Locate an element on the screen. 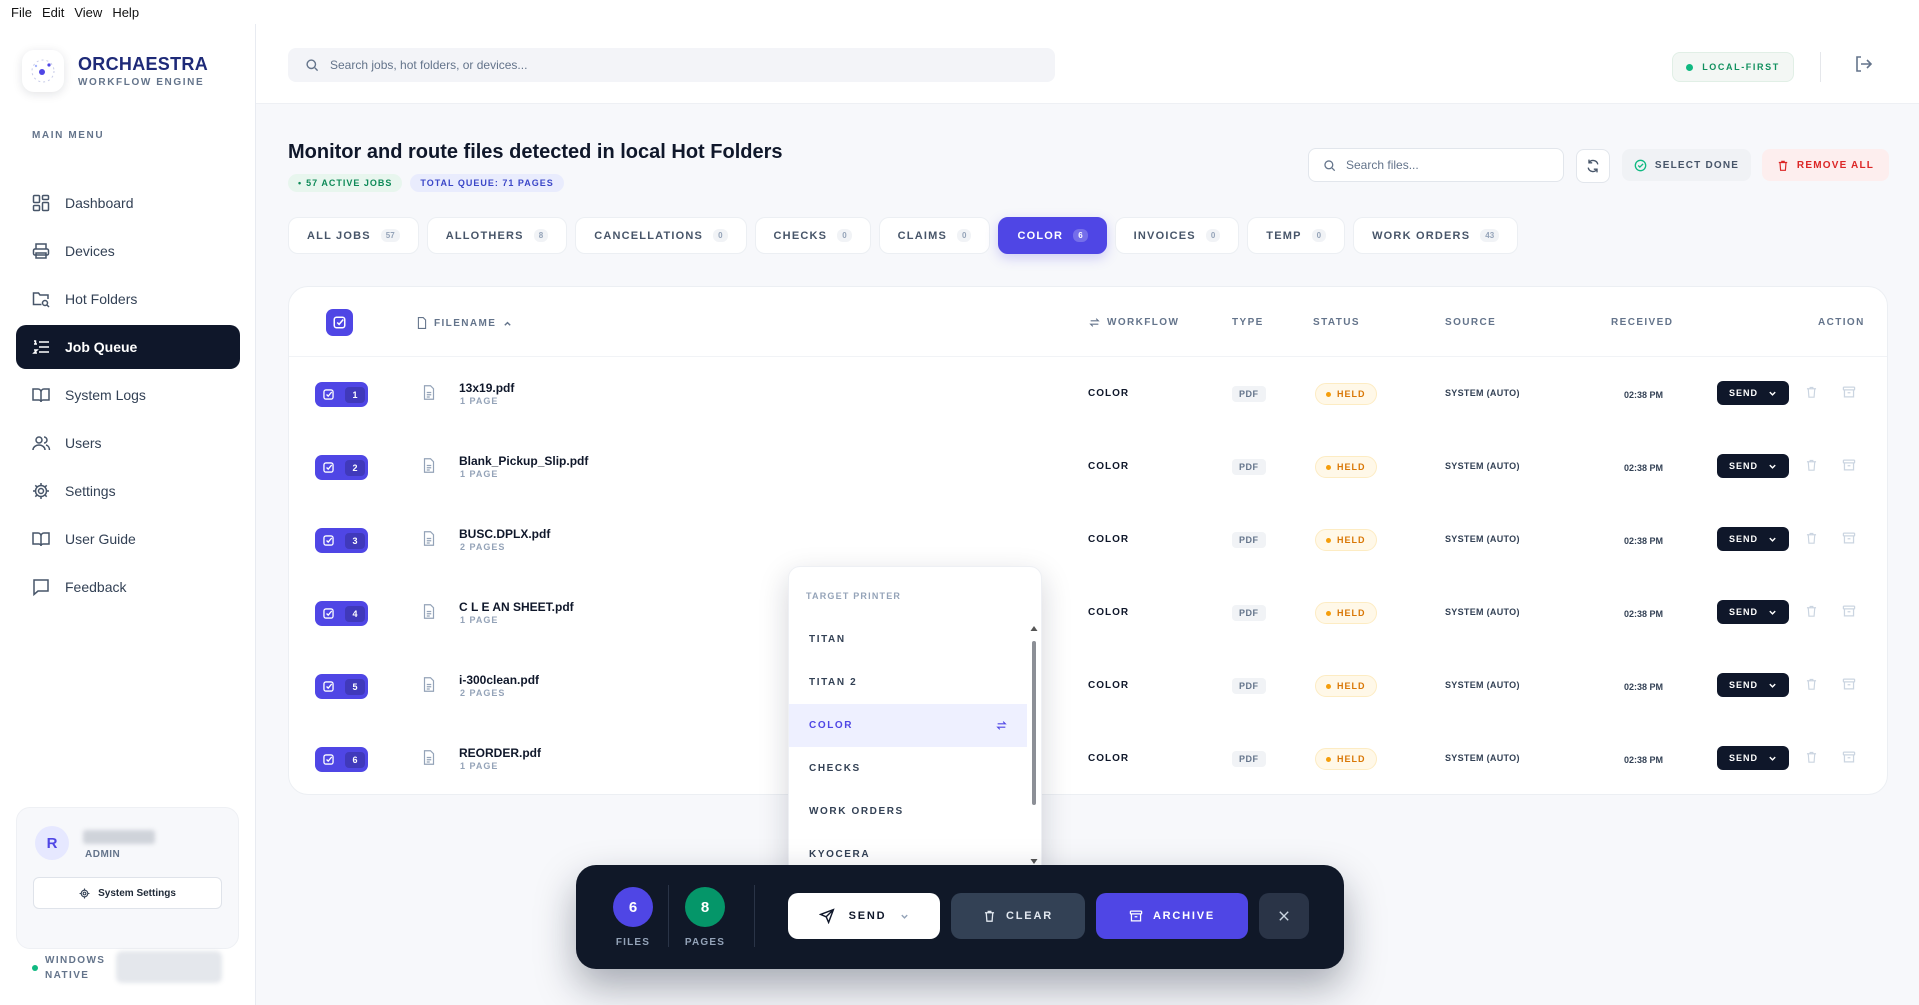  sidebar-item-settings: Settings is located at coordinates (128, 491).